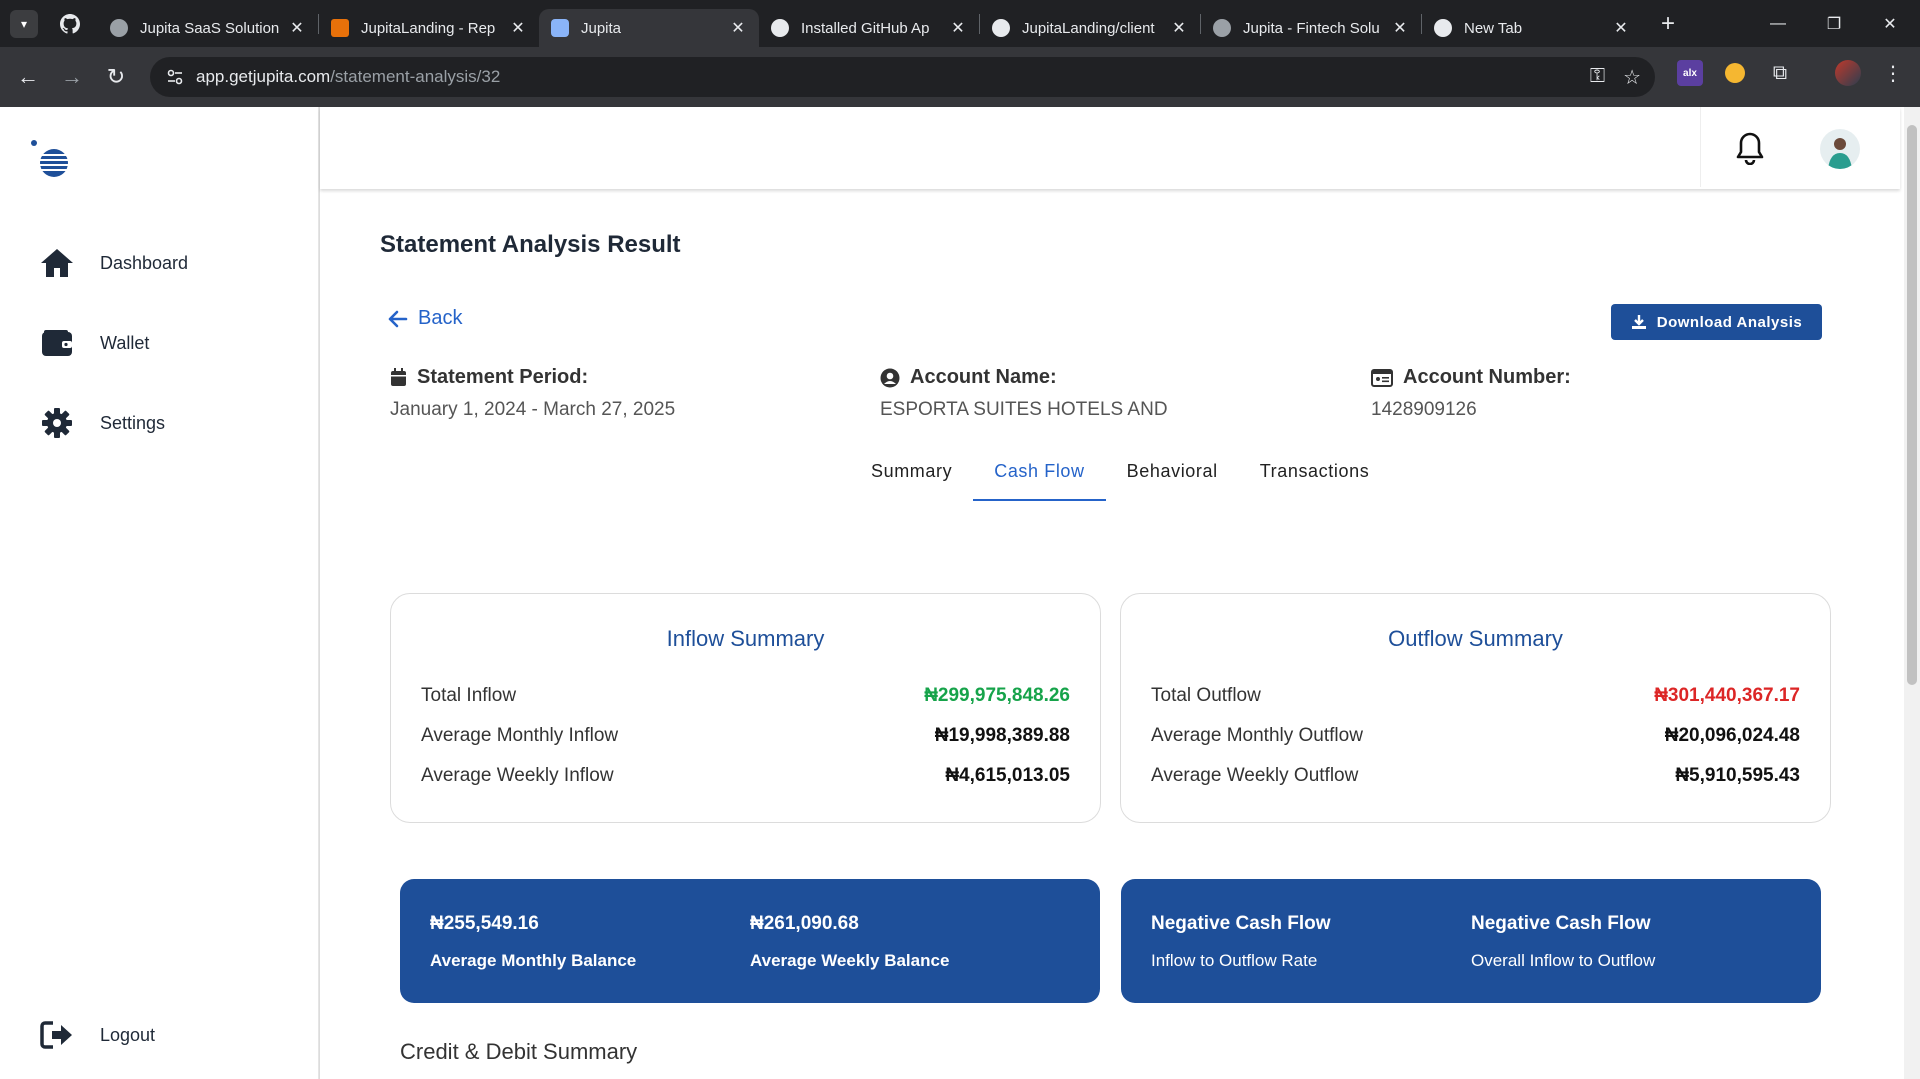 This screenshot has width=1920, height=1079. What do you see at coordinates (1206, 695) in the screenshot?
I see `row-label: Total Outflow` at bounding box center [1206, 695].